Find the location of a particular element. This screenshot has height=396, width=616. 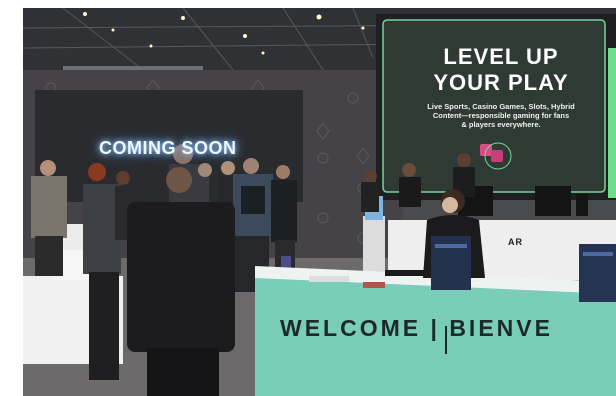

screen-headline-line2: YOUR PLAY is located at coordinates (501, 82).